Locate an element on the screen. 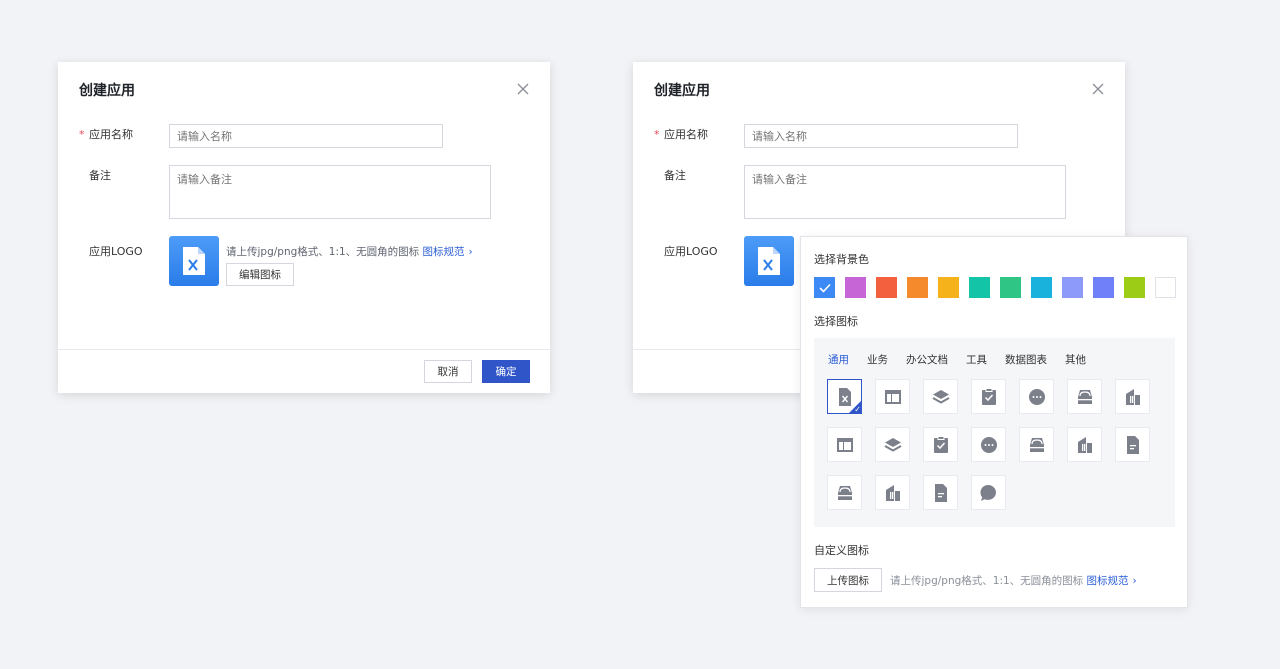 This screenshot has height=669, width=1280. icon-category-tab: 业务 is located at coordinates (877, 359).